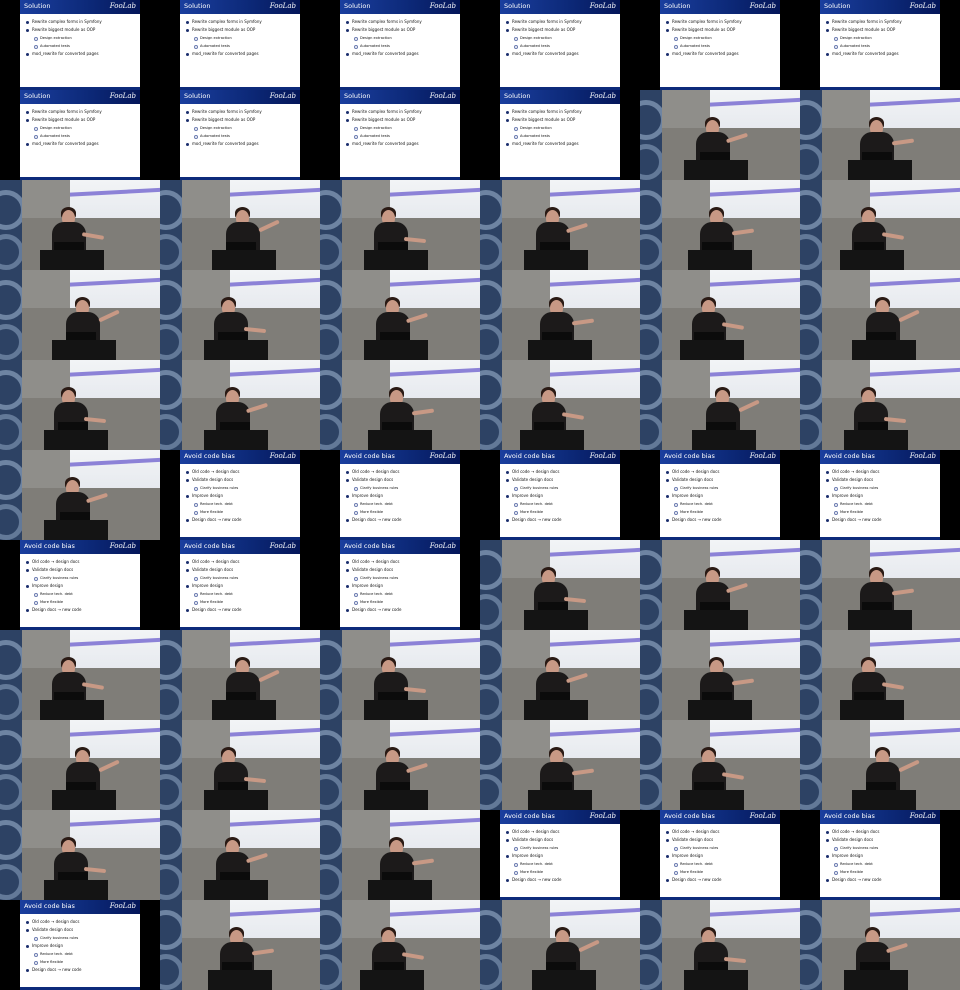 The width and height of the screenshot is (960, 990). I want to click on slide-bullet: Rewrite complex forms in Symfony, so click(562, 112).